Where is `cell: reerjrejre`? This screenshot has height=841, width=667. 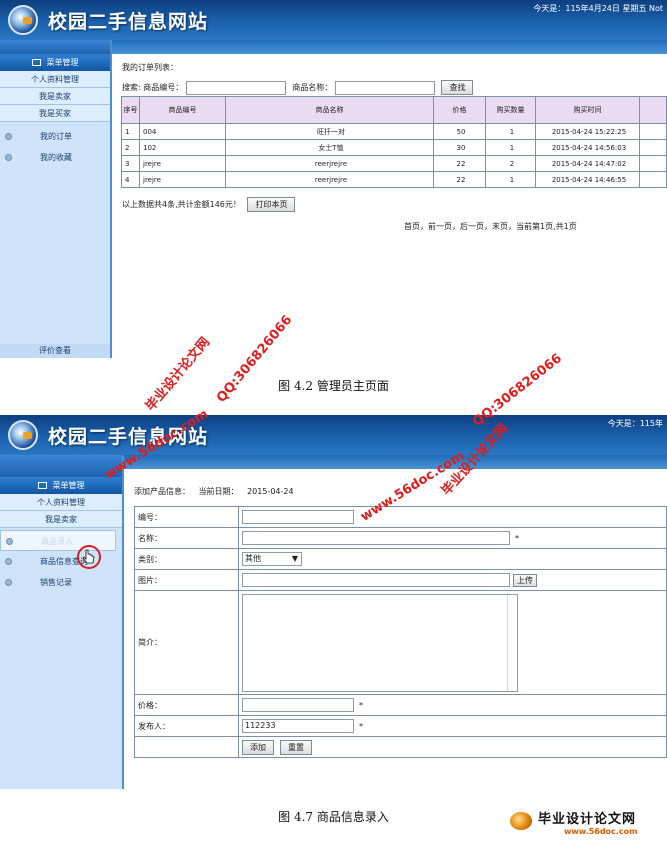
cell: reerjrejre is located at coordinates (329, 163).